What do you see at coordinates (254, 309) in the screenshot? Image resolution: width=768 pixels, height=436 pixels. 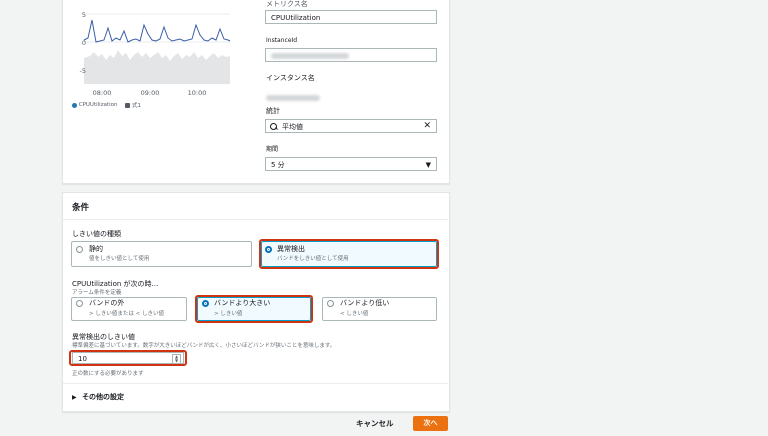 I see `highlight-greater-than-band` at bounding box center [254, 309].